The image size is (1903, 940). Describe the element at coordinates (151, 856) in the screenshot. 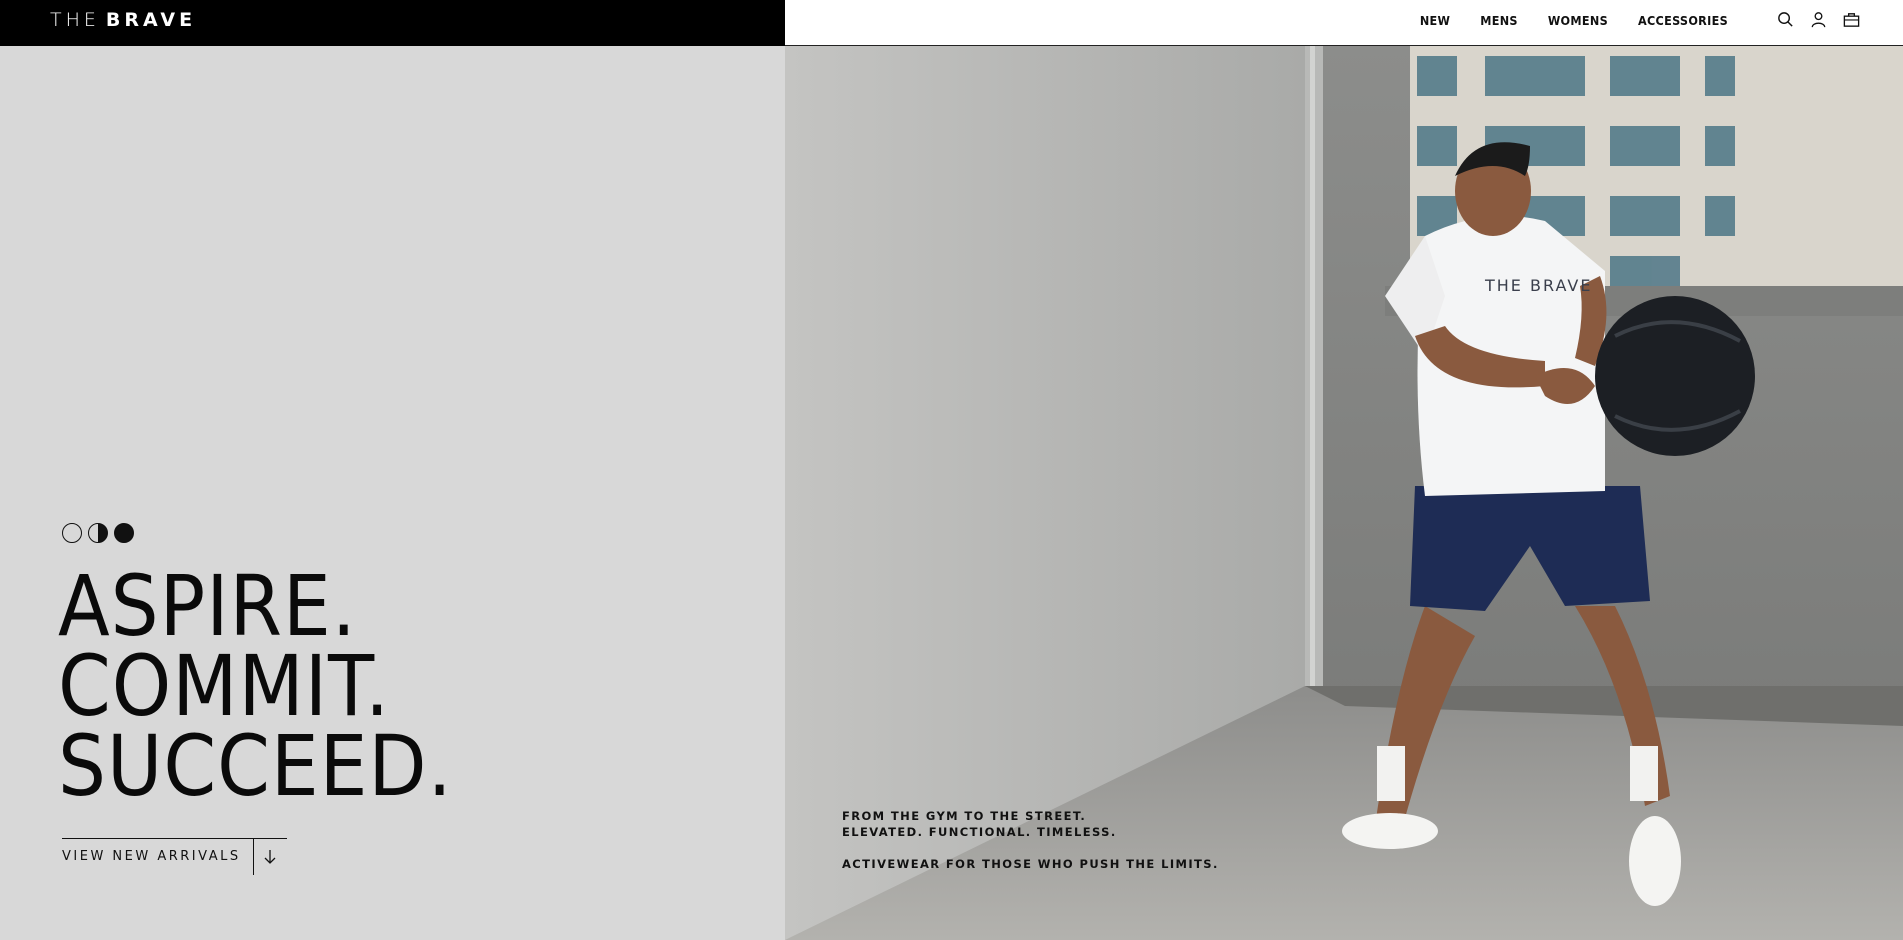

I see `cta-label: VIEW NEW ARRIVALS` at that location.